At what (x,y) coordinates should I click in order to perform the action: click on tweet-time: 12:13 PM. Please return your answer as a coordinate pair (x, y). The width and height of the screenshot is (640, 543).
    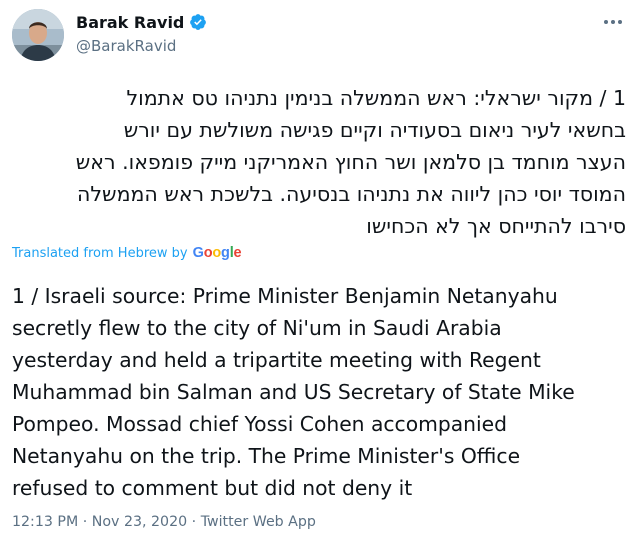
    Looking at the image, I should click on (45, 522).